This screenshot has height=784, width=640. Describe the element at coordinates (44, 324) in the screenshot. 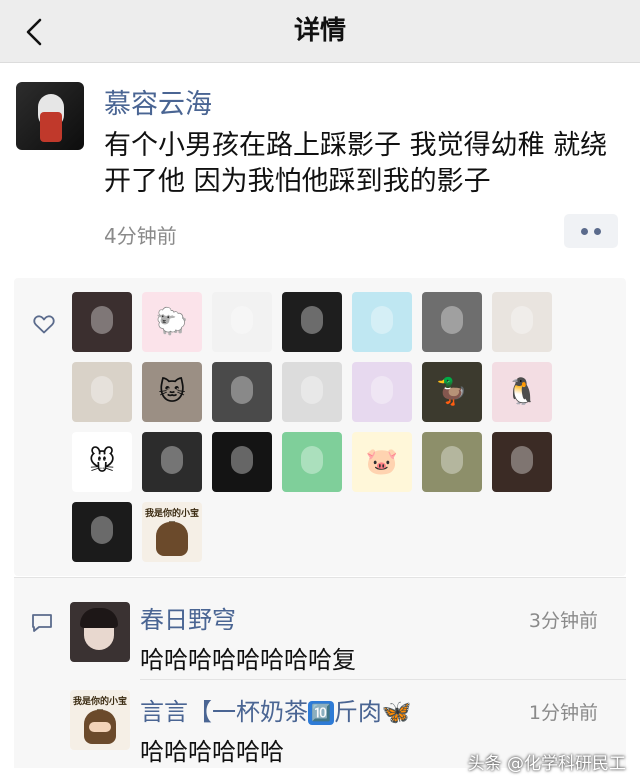

I see `heart-icon` at that location.